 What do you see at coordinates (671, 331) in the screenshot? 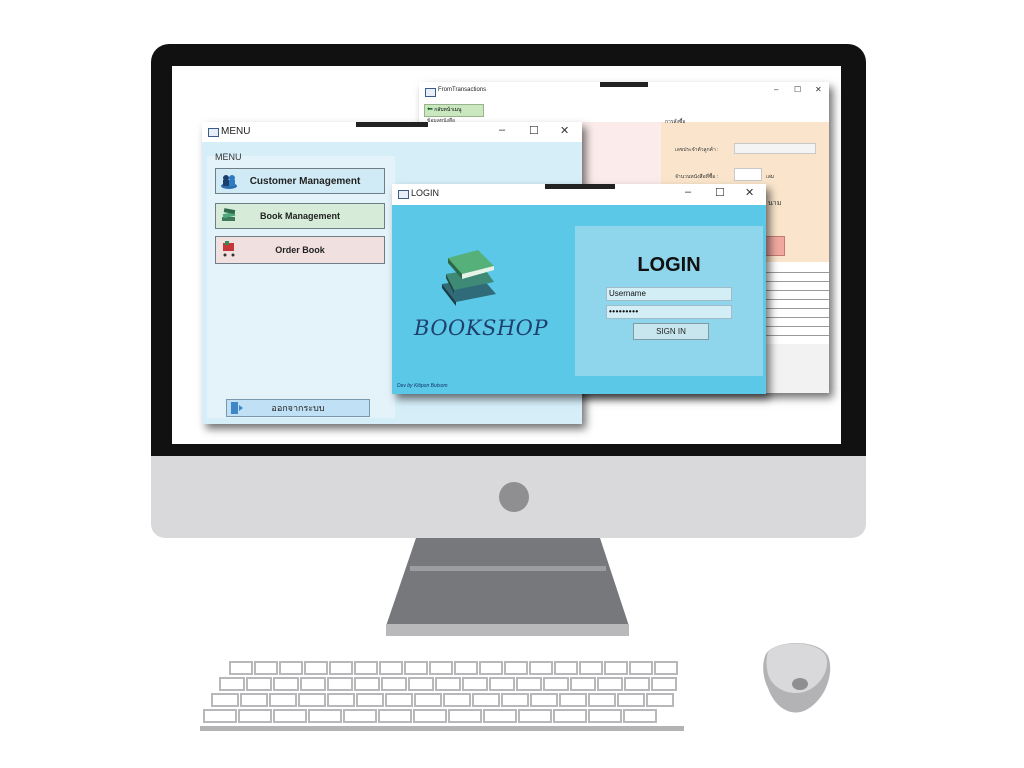
I see `sign-in-button: SIGN IN` at bounding box center [671, 331].